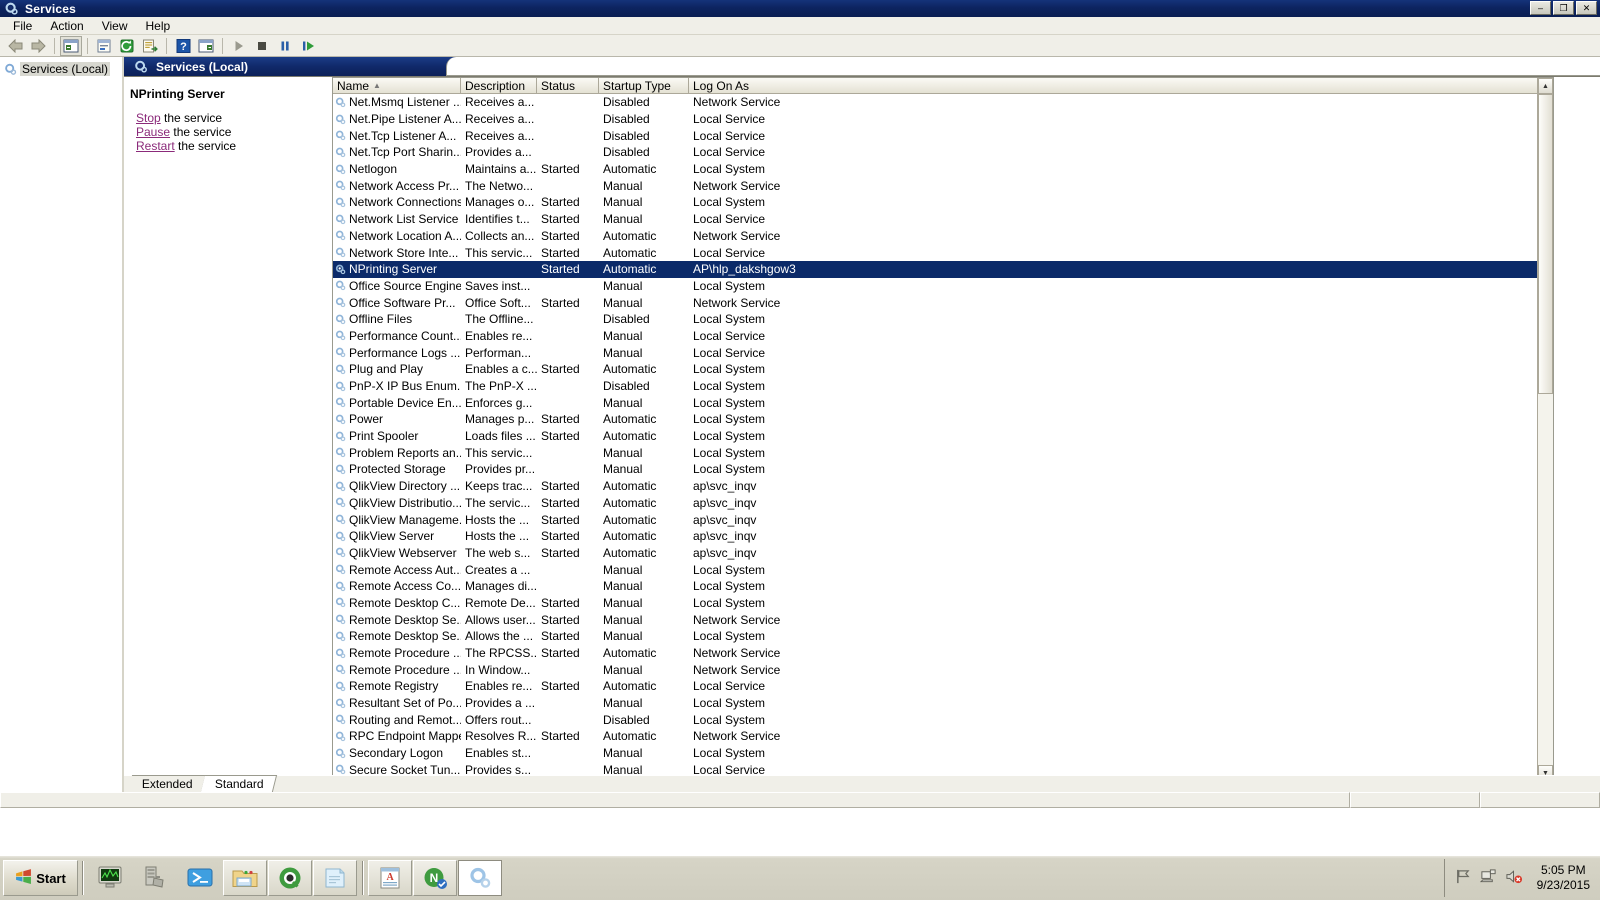 The height and width of the screenshot is (900, 1600). I want to click on taskbar-nprinting-icon: N, so click(435, 878).